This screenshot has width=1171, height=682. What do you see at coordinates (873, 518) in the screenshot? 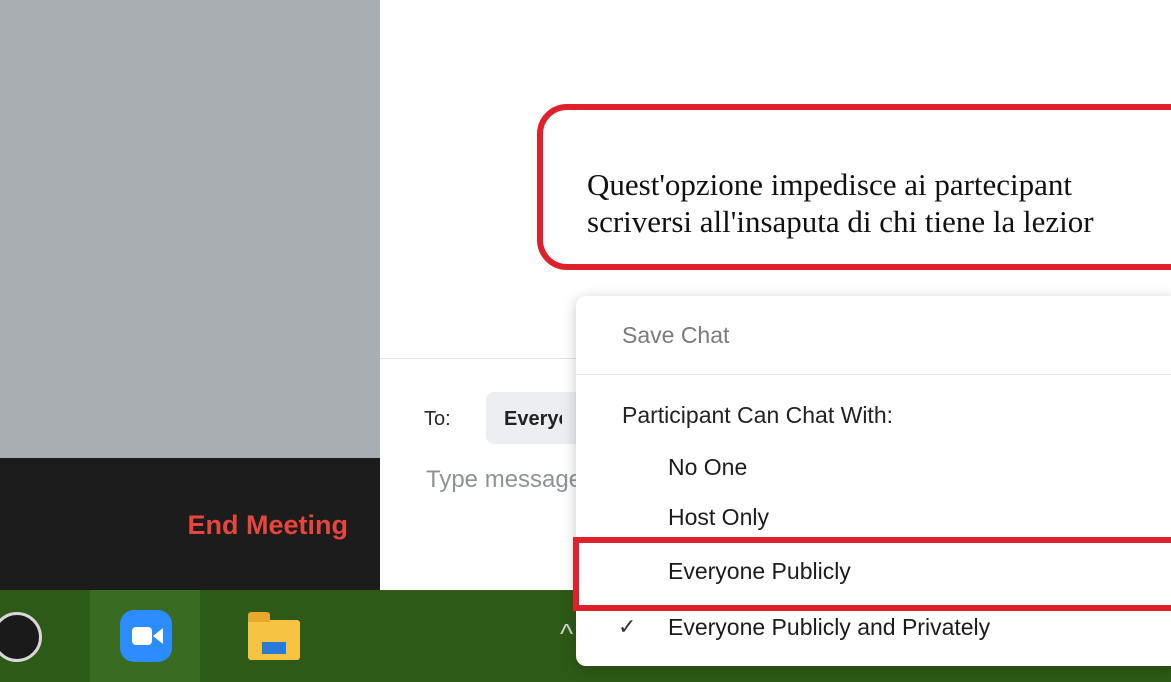
I see `option-host-only: Host Only` at bounding box center [873, 518].